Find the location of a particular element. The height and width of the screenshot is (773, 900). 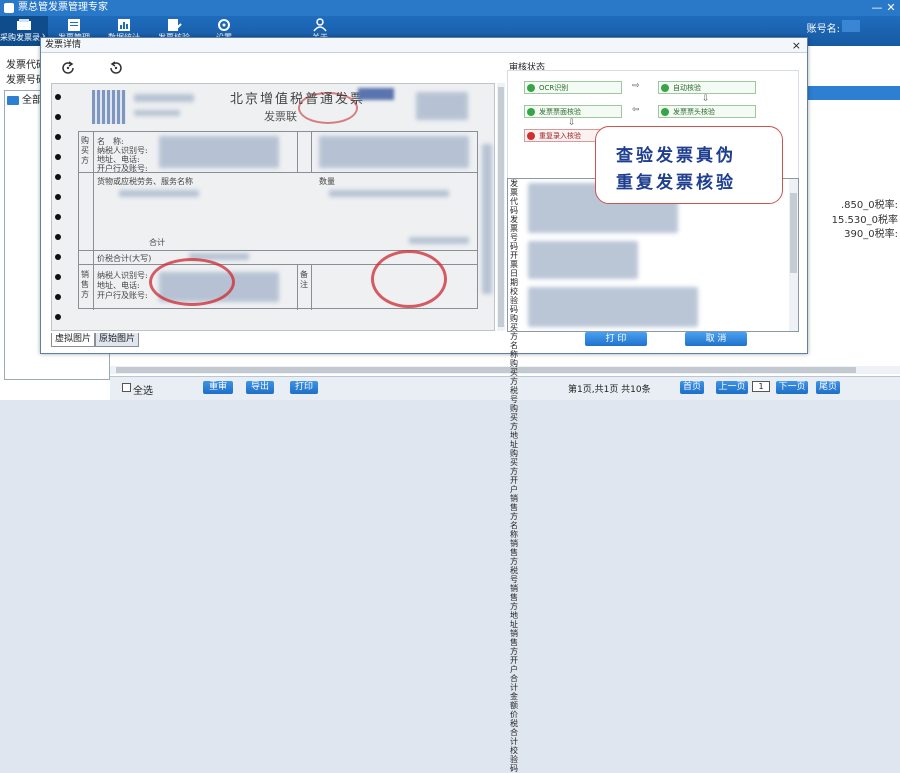

qr-code is located at coordinates (109, 107).